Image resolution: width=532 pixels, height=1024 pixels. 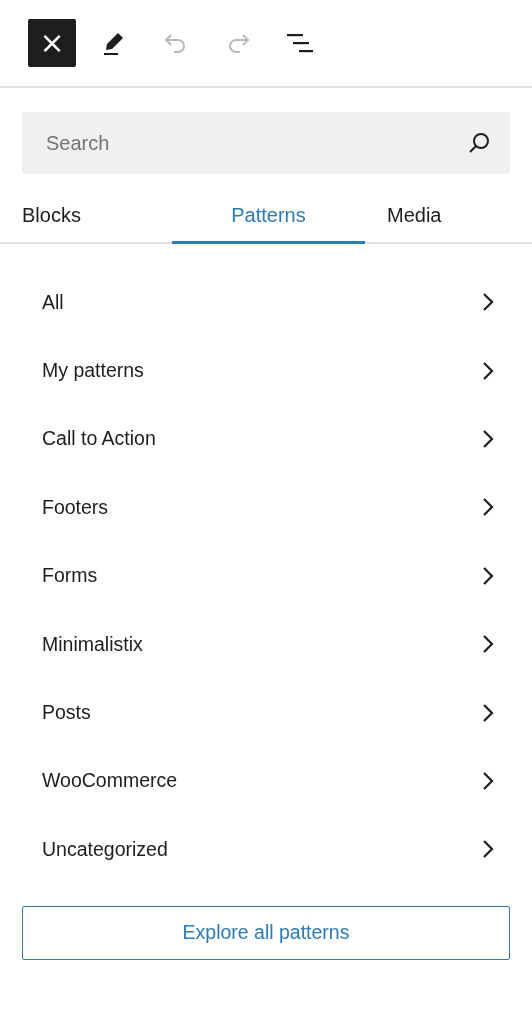 I want to click on tab: Blocks, so click(x=86, y=215).